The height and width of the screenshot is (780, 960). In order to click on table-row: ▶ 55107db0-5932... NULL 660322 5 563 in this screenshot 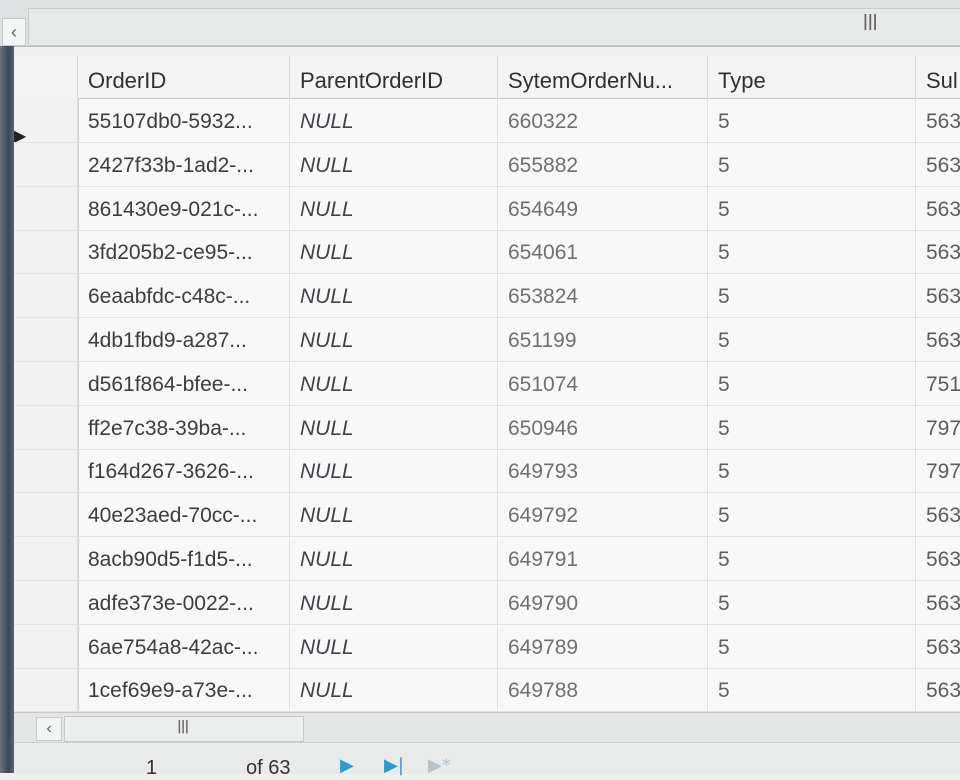, I will do `click(487, 120)`.